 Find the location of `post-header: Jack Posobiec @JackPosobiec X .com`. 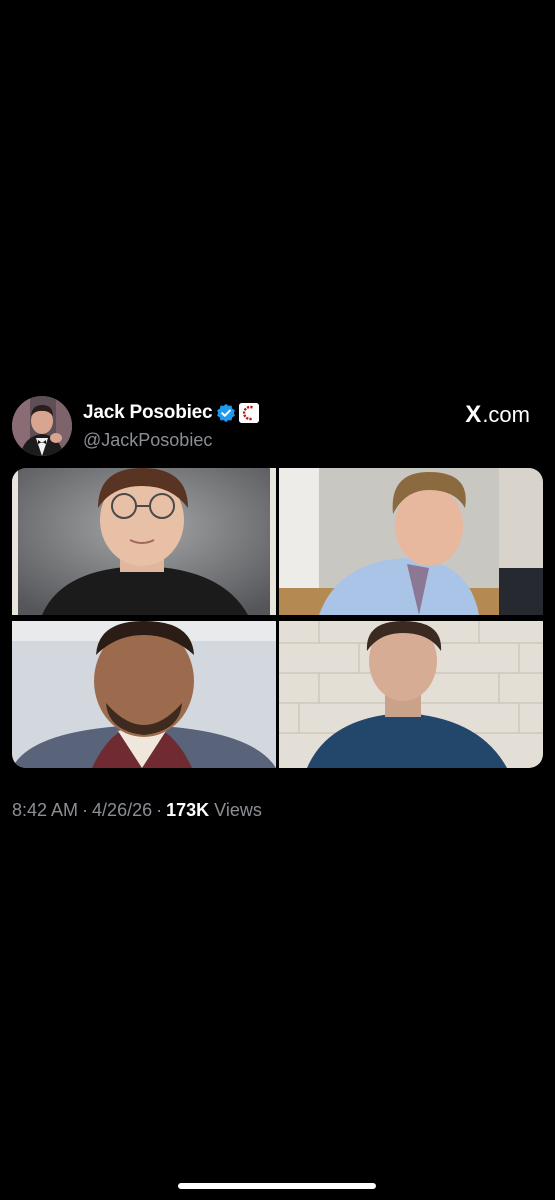

post-header: Jack Posobiec @JackPosobiec X .com is located at coordinates (277, 427).